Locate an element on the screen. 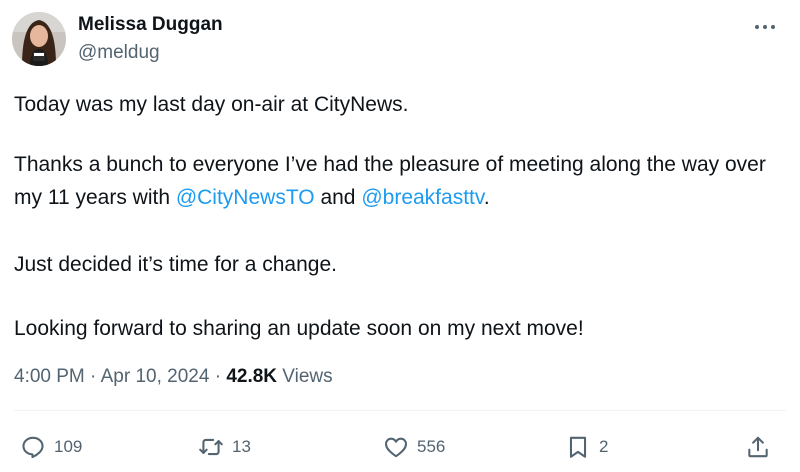  share-button is located at coordinates (758, 447).